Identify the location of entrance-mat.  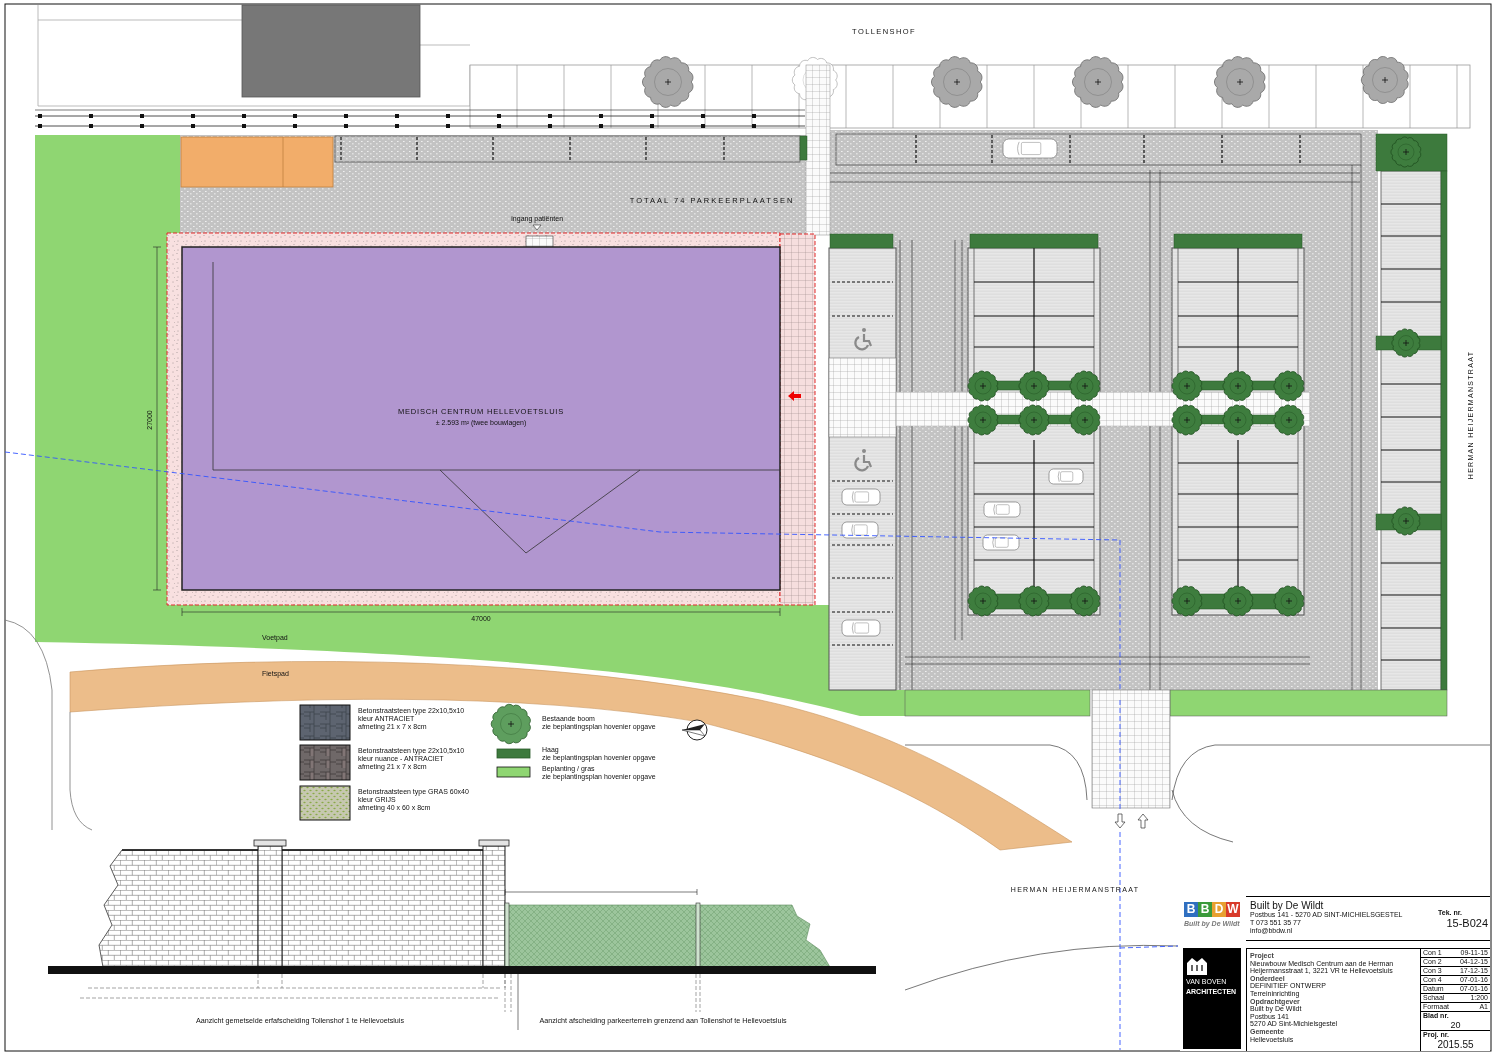
(539, 241).